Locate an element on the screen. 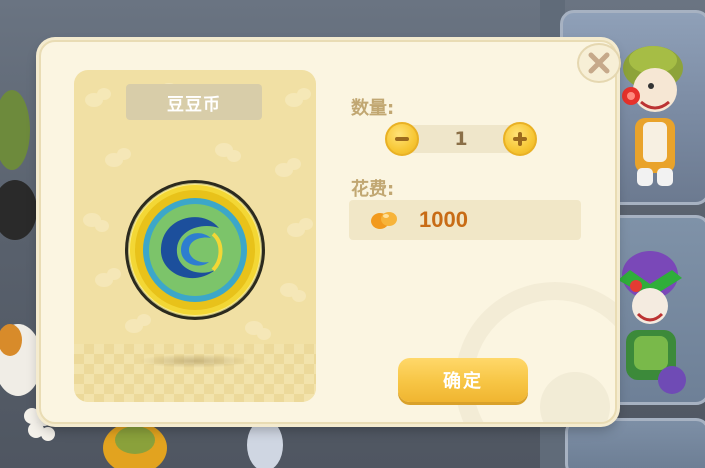  quantity-stepper: 1 is located at coordinates (461, 139).